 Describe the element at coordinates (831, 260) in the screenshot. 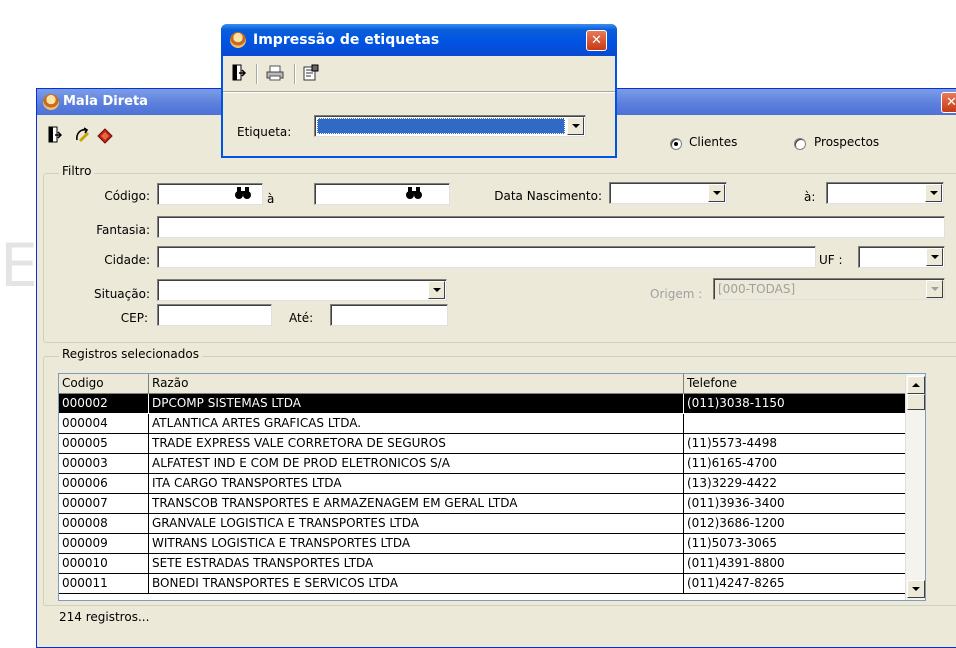

I see `uf-label: UF :` at that location.